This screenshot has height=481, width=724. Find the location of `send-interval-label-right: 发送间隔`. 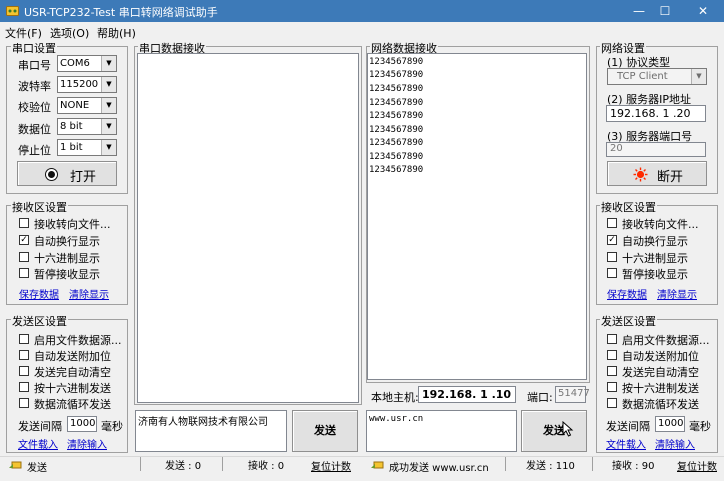

send-interval-label-right: 发送间隔 is located at coordinates (628, 426).